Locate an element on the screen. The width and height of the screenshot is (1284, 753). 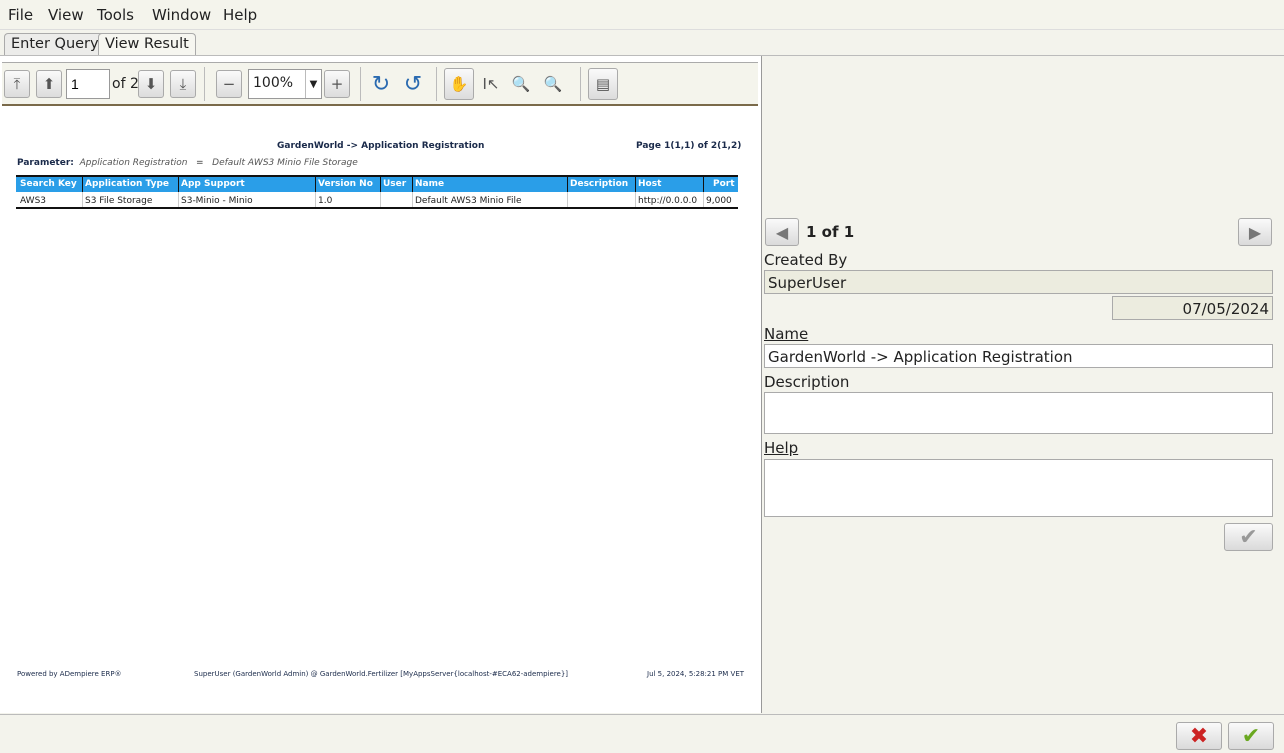
created-by-label: Created By is located at coordinates (806, 260).